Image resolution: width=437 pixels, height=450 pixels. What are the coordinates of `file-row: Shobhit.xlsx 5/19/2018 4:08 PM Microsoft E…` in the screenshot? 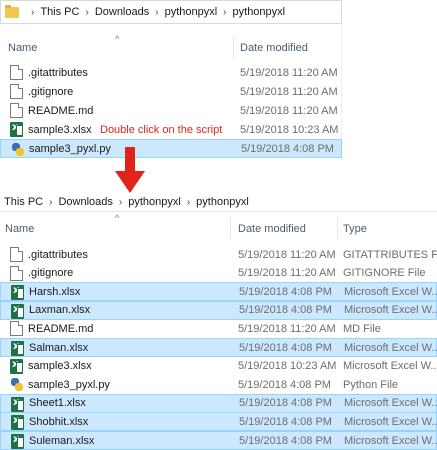 It's located at (218, 422).